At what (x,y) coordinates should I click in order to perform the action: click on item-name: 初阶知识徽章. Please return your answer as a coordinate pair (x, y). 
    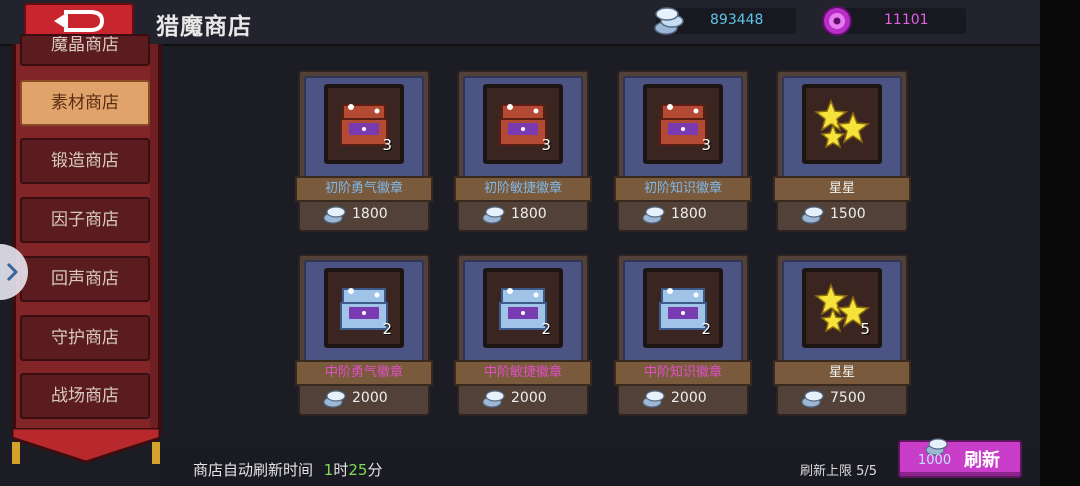
    Looking at the image, I should click on (683, 189).